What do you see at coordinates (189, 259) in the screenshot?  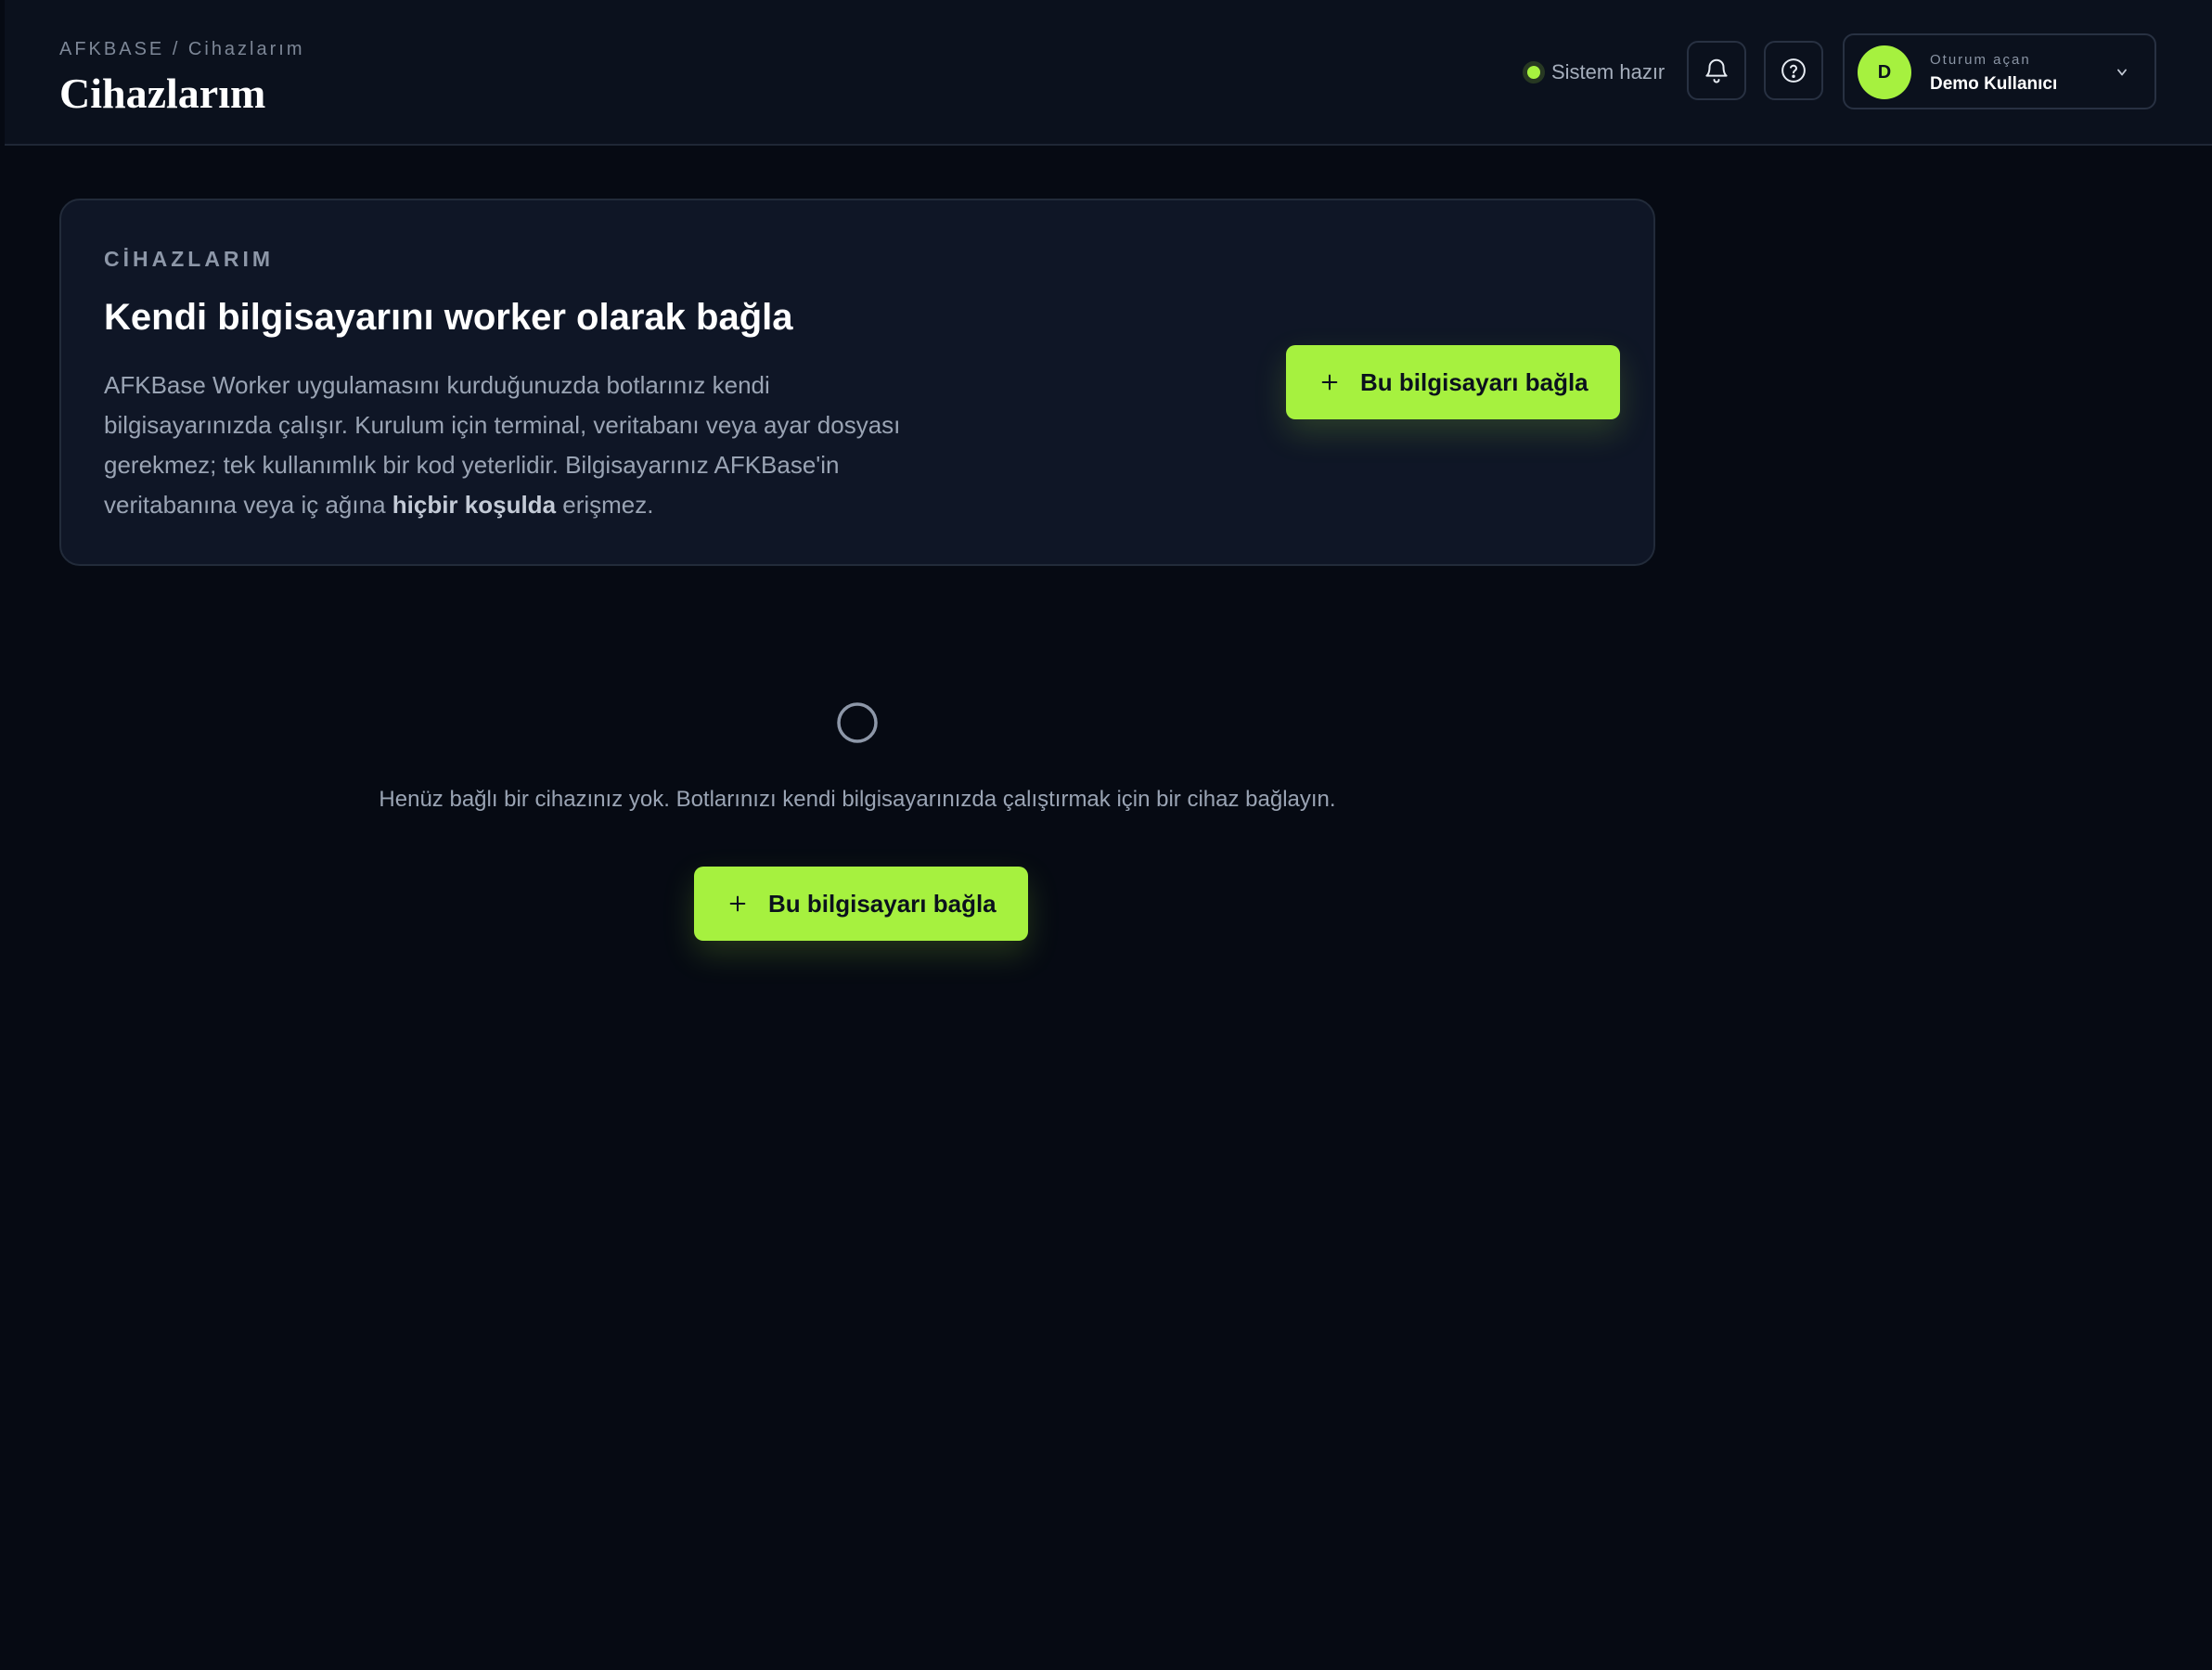 I see `card-eyebrow: CİHAZLARIM` at bounding box center [189, 259].